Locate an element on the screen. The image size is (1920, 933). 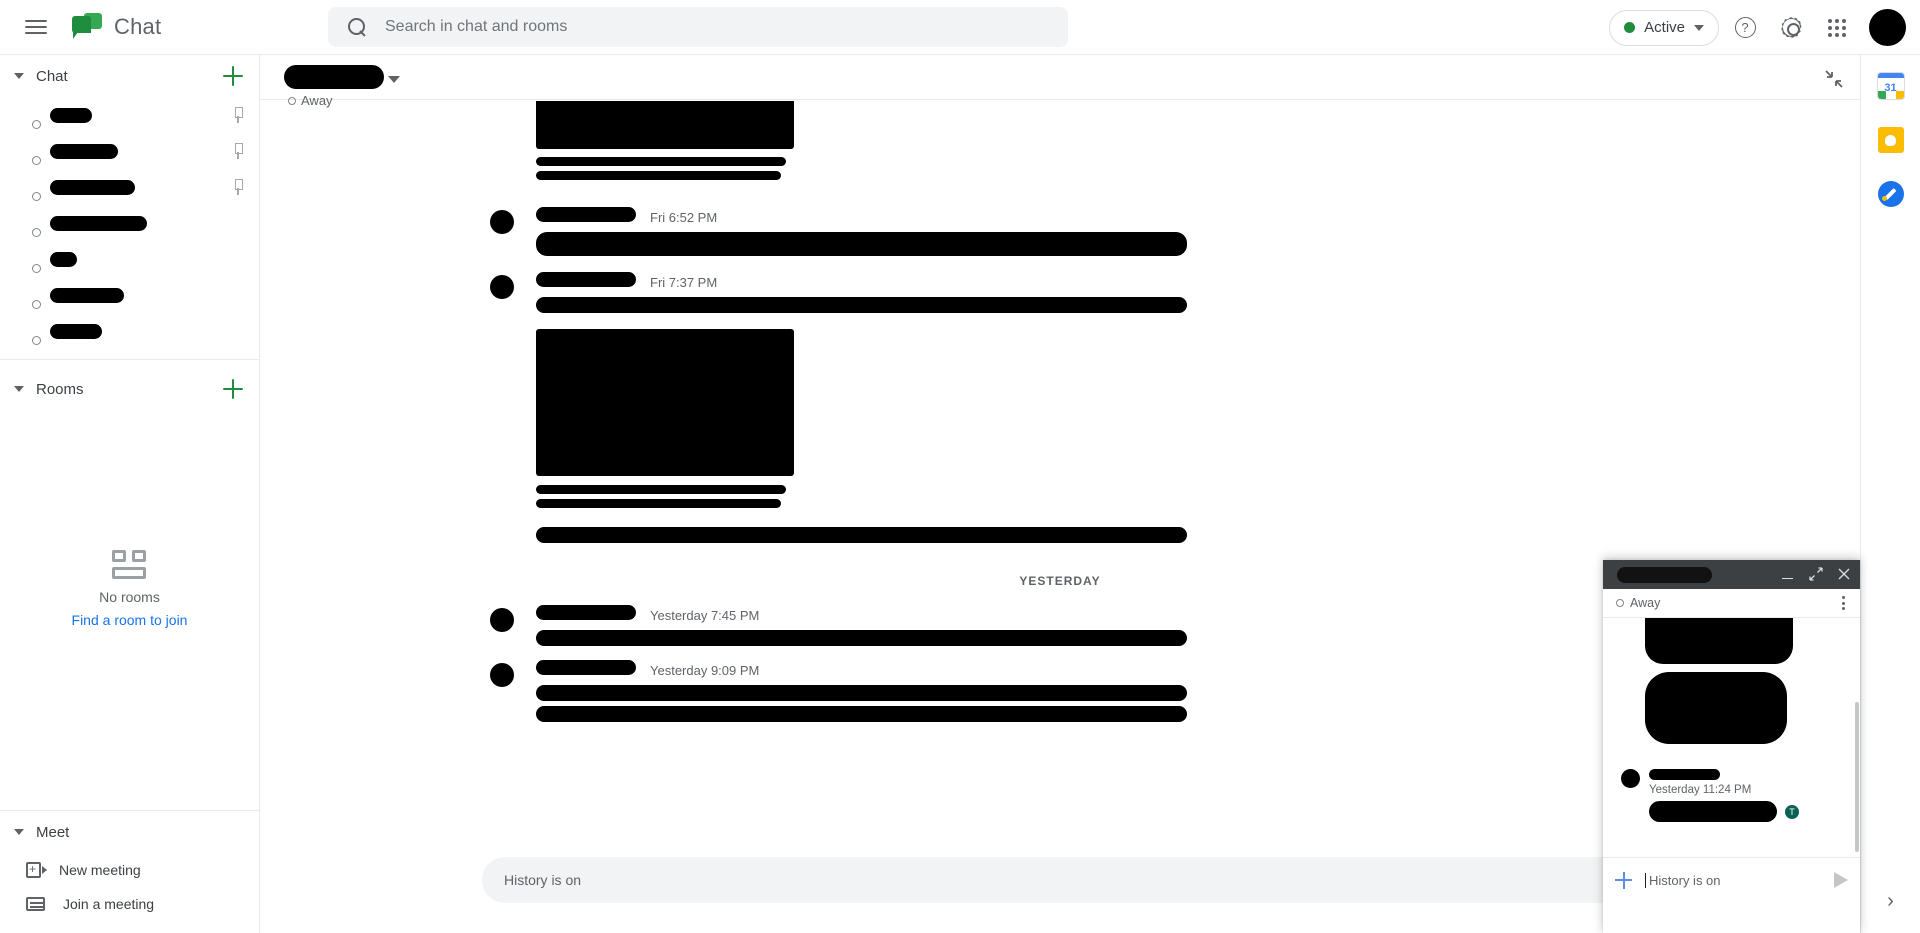
collapse-diagonal-icon is located at coordinates (1834, 79).